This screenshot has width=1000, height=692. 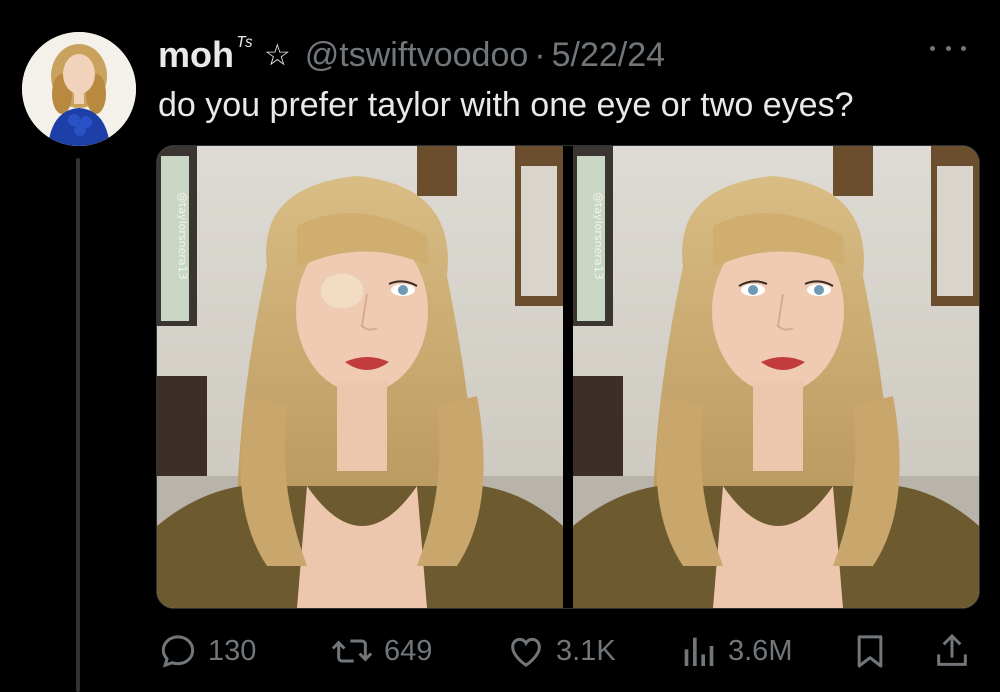 What do you see at coordinates (352, 651) in the screenshot?
I see `repost-icon` at bounding box center [352, 651].